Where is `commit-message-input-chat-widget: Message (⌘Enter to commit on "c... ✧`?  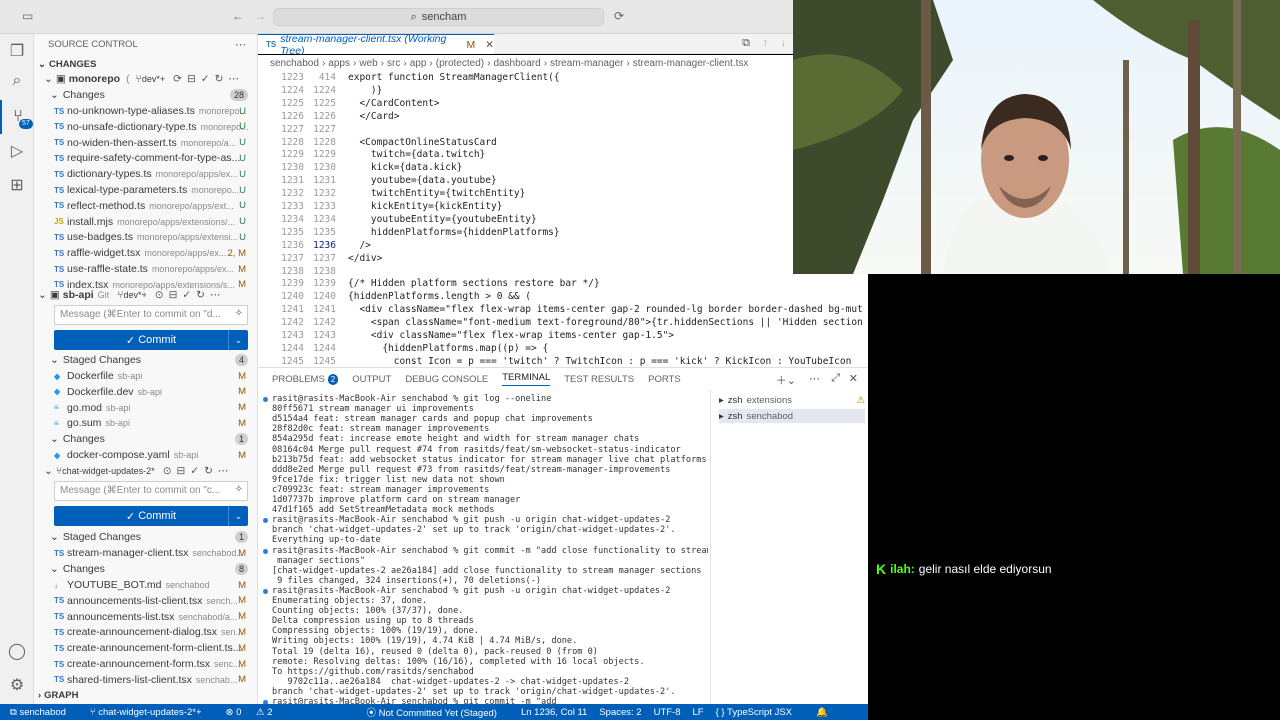
commit-message-input-chat-widget: Message (⌘Enter to commit on "c... ✧ is located at coordinates (151, 491).